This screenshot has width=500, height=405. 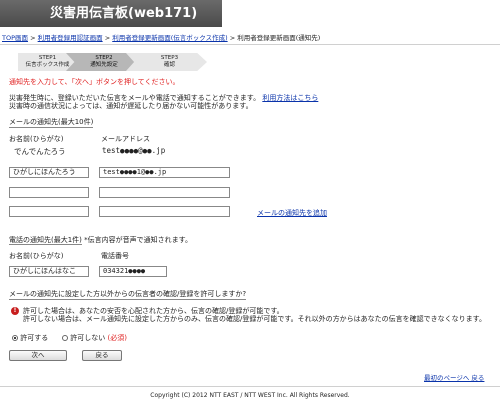 I want to click on required-label: (必須), so click(x=117, y=338).